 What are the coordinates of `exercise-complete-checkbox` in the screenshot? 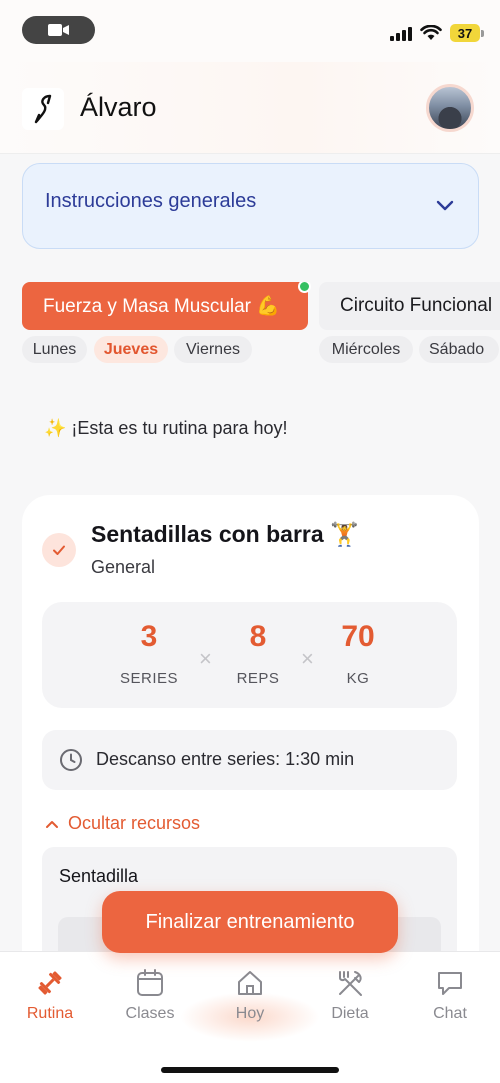 It's located at (59, 550).